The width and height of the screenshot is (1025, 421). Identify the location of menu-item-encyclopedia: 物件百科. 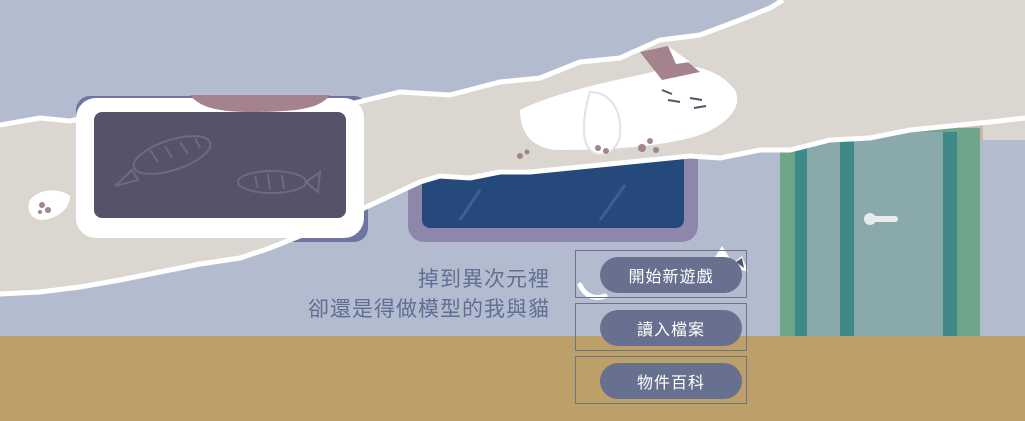
(661, 380).